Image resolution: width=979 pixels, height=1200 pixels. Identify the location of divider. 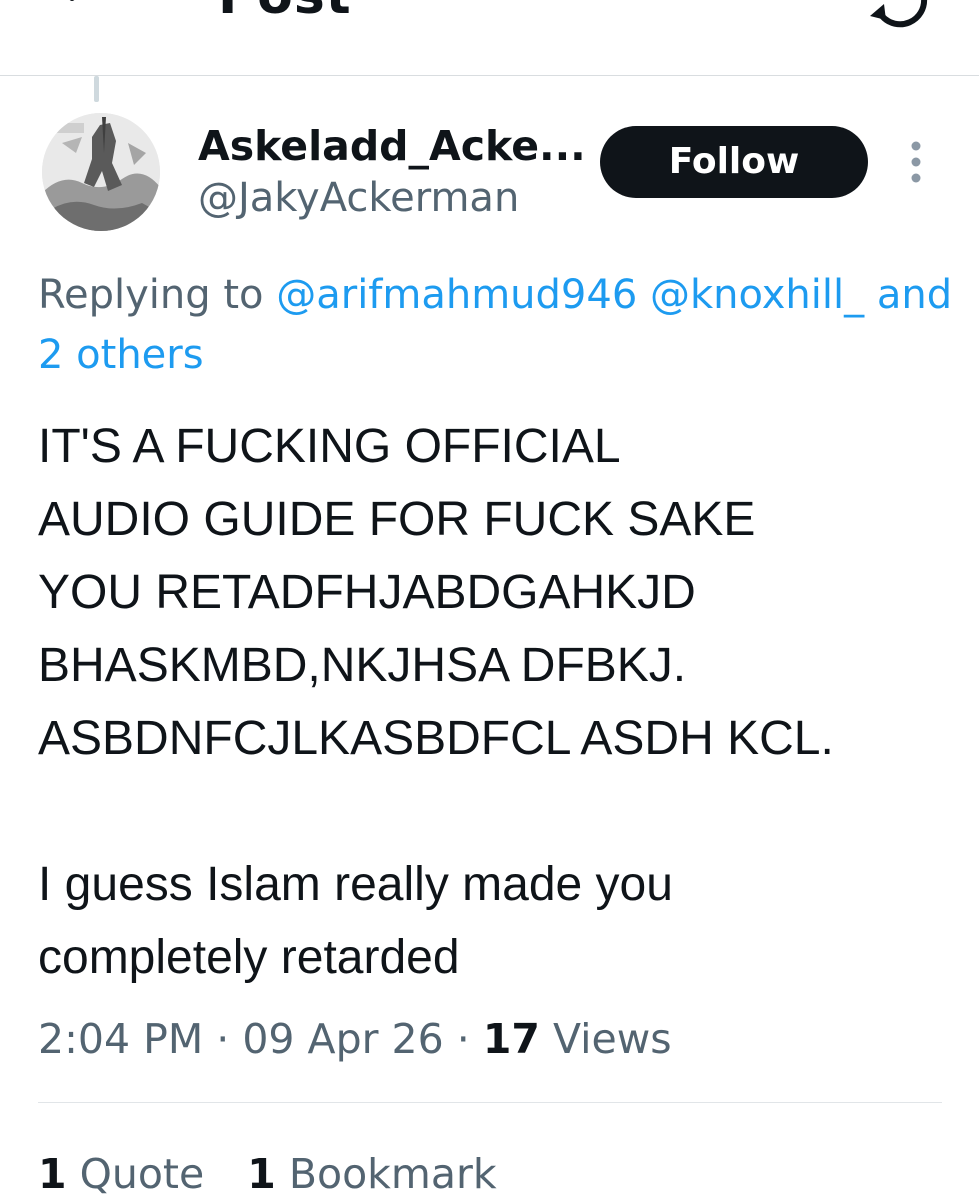
(490, 1102).